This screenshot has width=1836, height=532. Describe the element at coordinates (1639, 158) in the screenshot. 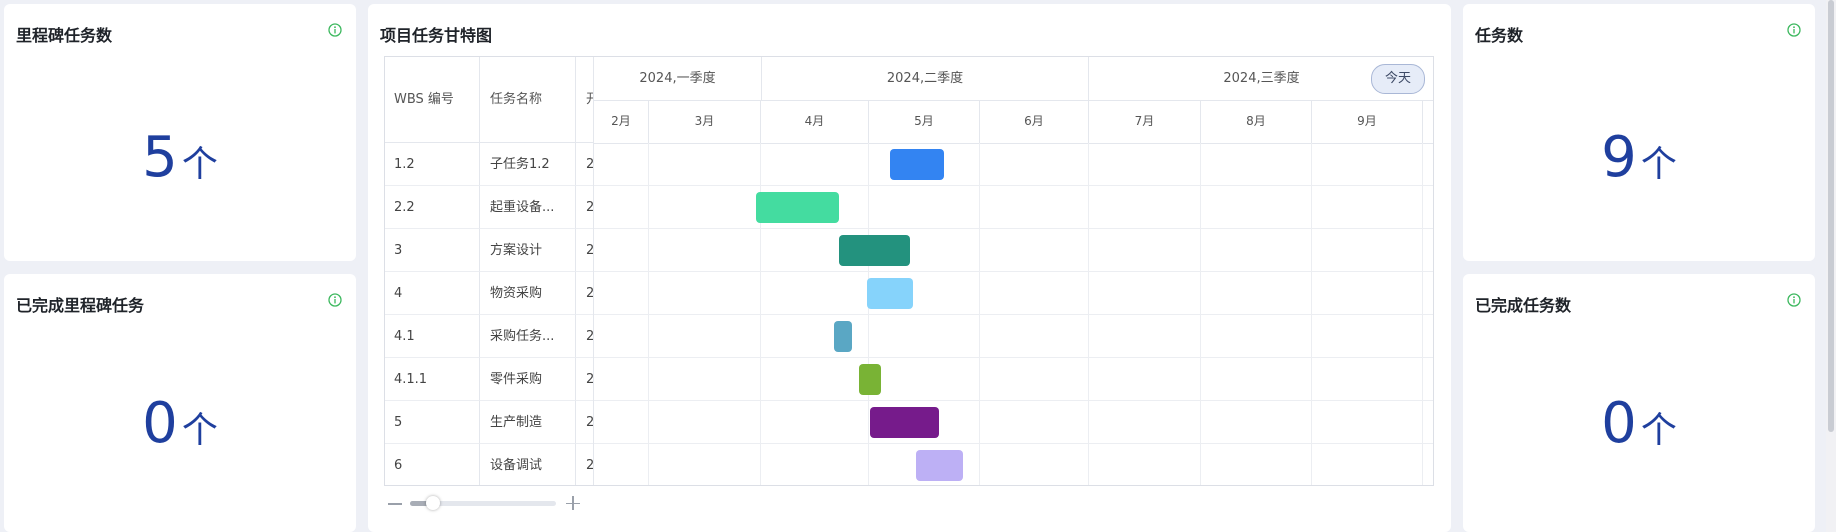

I see `kpi-value: 9个` at that location.